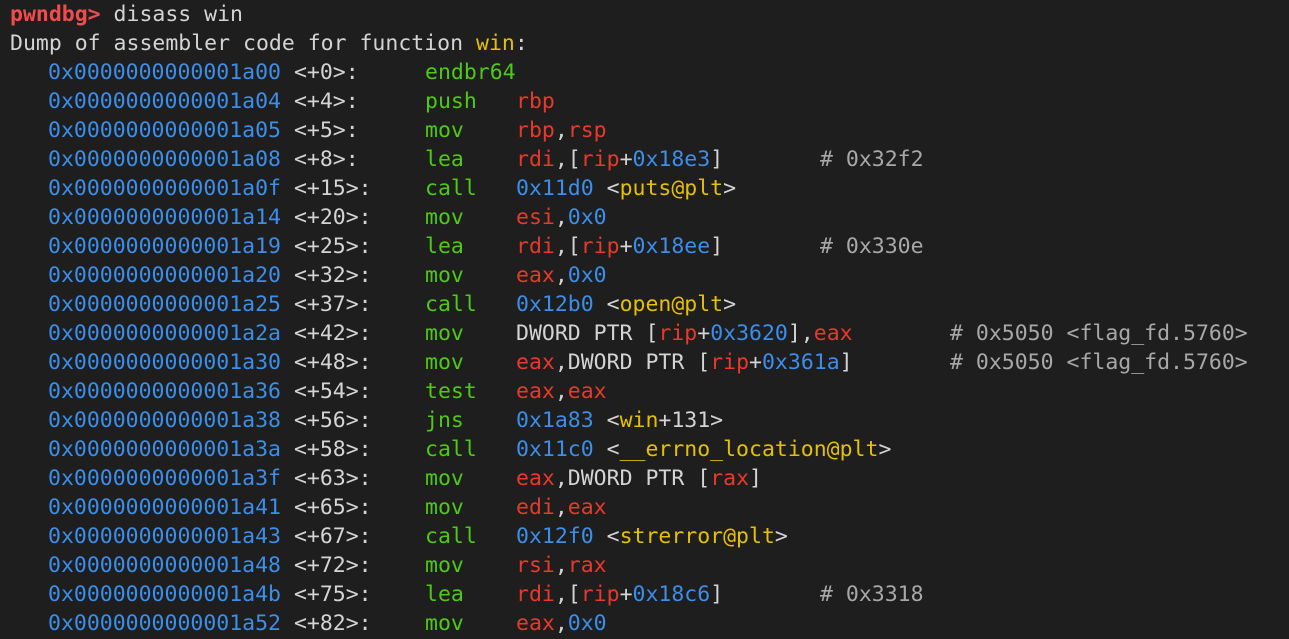 This screenshot has width=1289, height=639. I want to click on operand-number: 0x18c6, so click(671, 594).